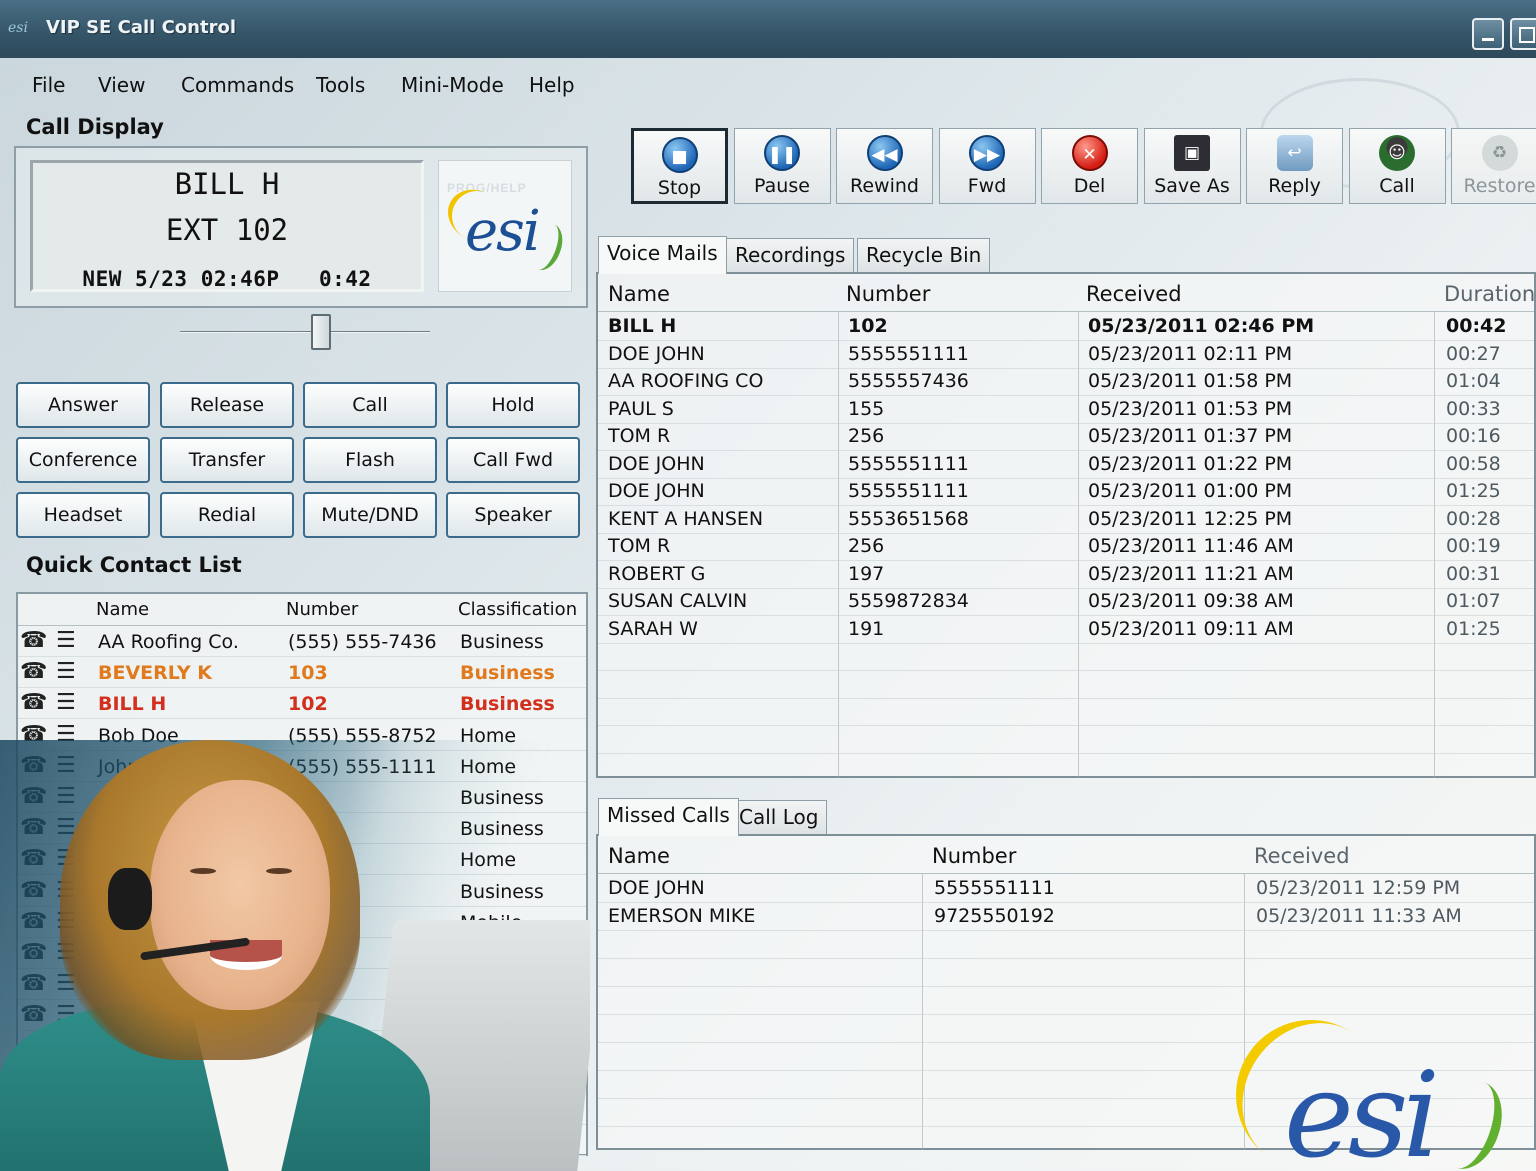  I want to click on rewind-button: ◀◀ Rewind, so click(884, 166).